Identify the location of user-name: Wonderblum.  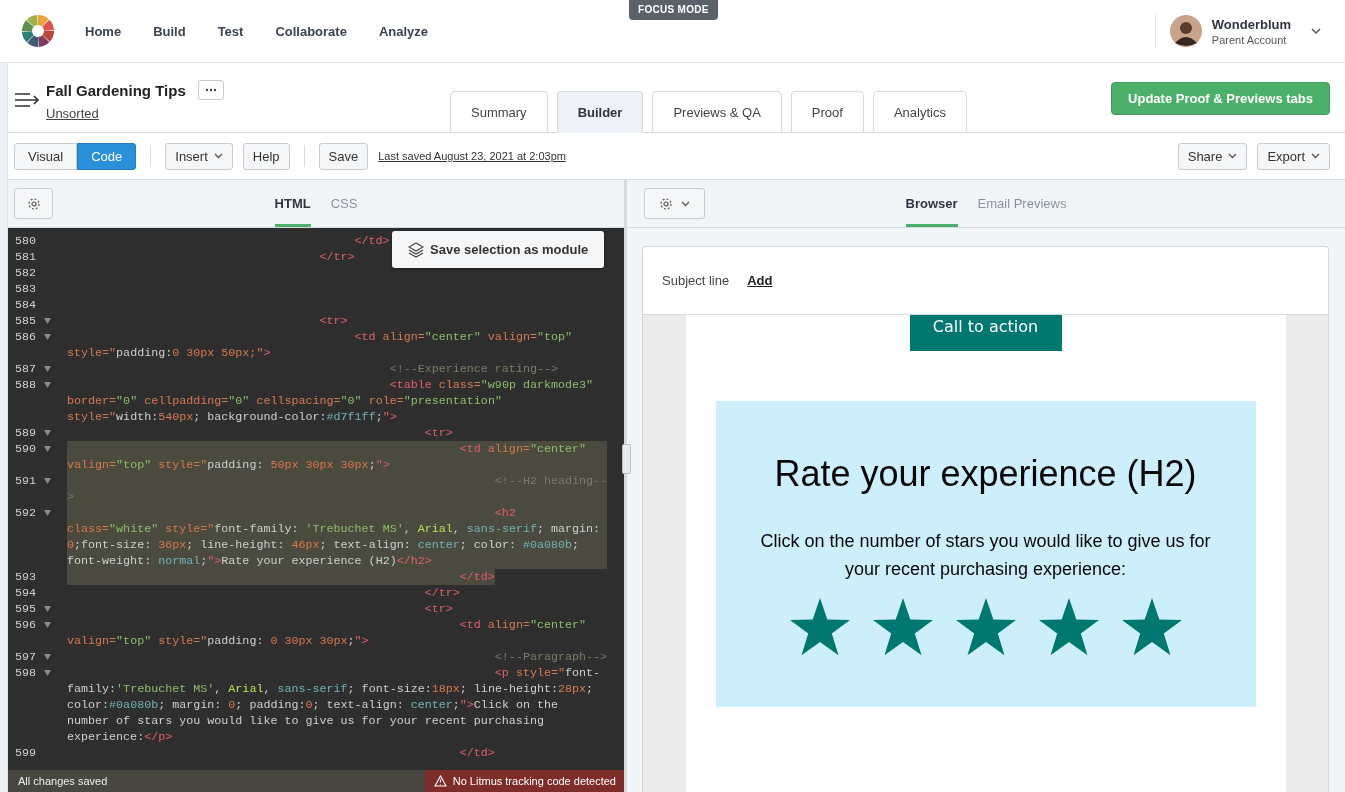
(1251, 24).